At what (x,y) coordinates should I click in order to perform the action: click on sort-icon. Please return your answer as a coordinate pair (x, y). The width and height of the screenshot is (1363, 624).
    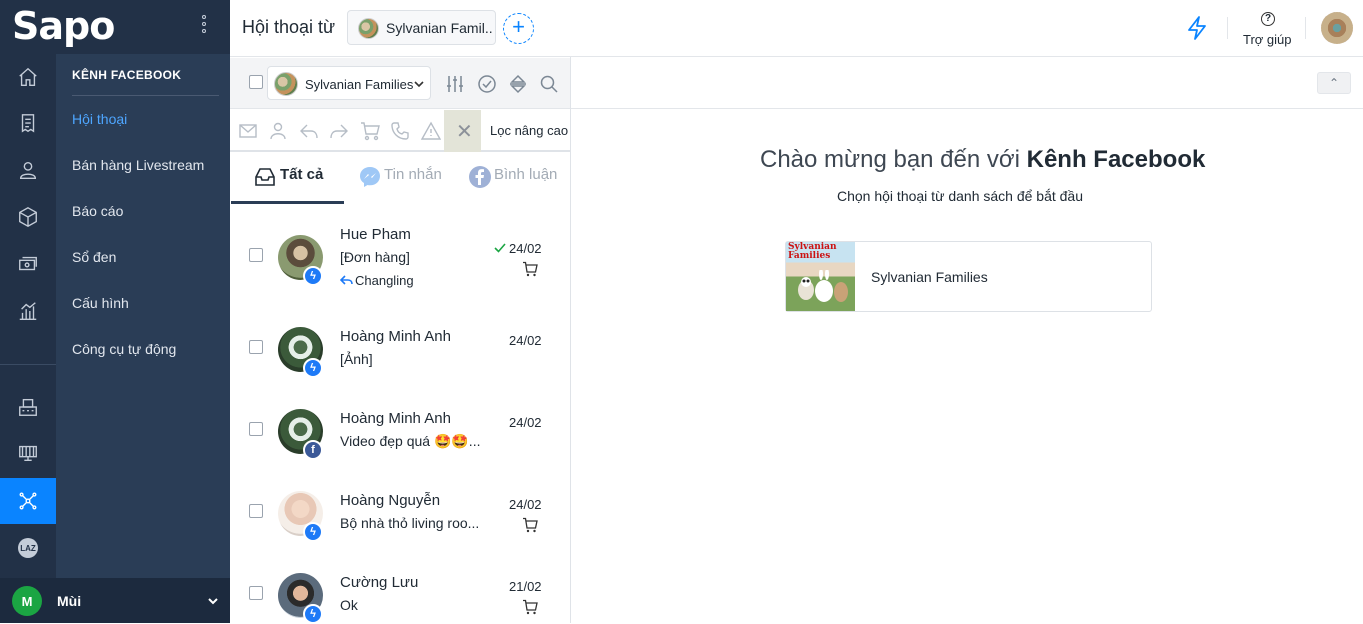
    Looking at the image, I should click on (518, 84).